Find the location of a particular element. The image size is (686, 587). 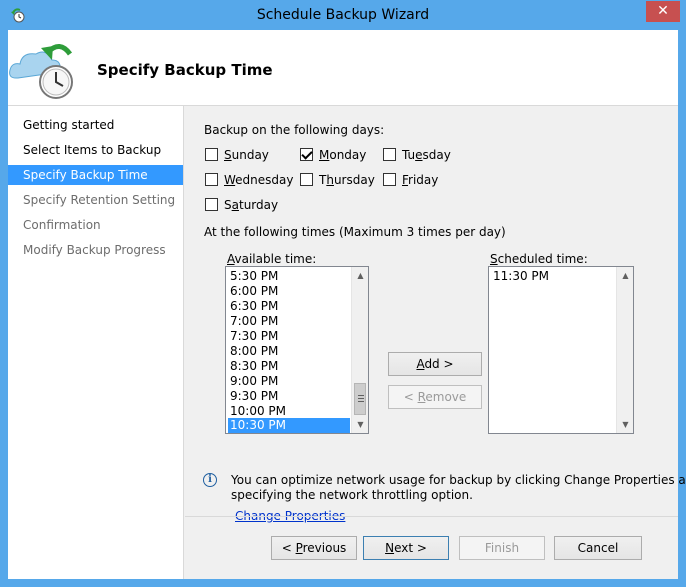

label-tuesday: Tuesday is located at coordinates (426, 155).